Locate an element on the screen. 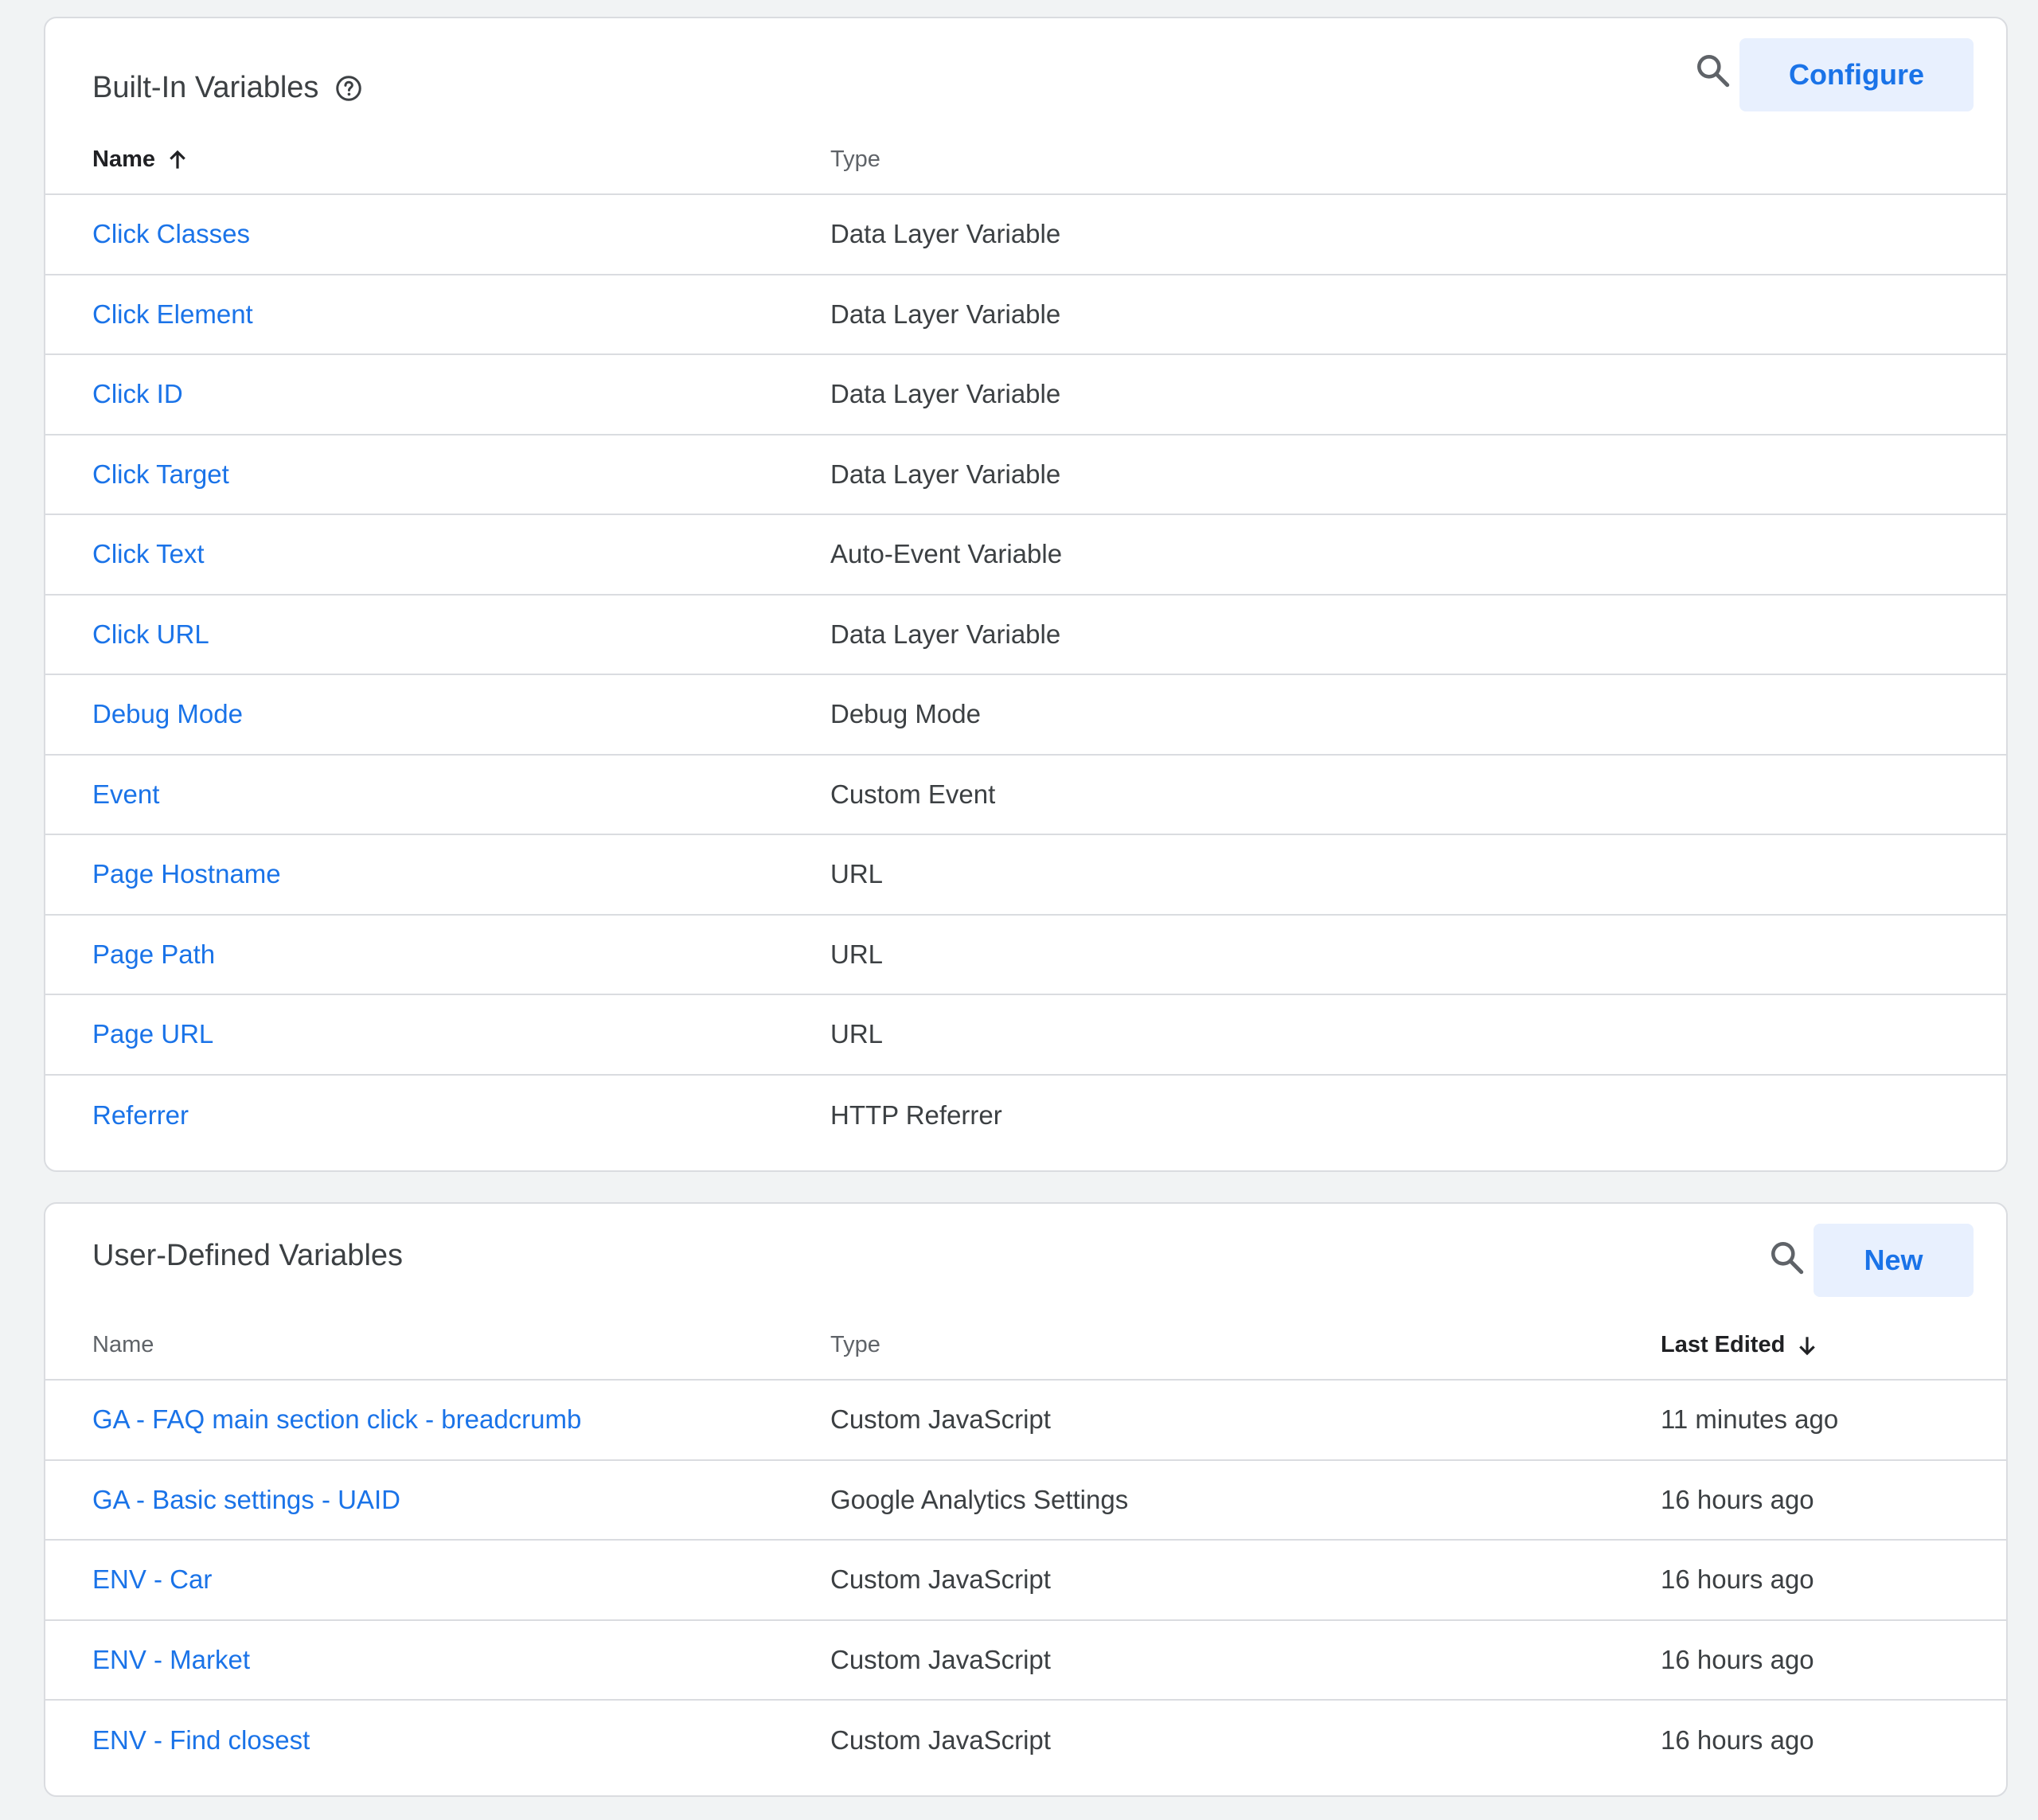 The height and width of the screenshot is (1820, 2038). variable-last-edited: 11 minutes ago is located at coordinates (1750, 1419).